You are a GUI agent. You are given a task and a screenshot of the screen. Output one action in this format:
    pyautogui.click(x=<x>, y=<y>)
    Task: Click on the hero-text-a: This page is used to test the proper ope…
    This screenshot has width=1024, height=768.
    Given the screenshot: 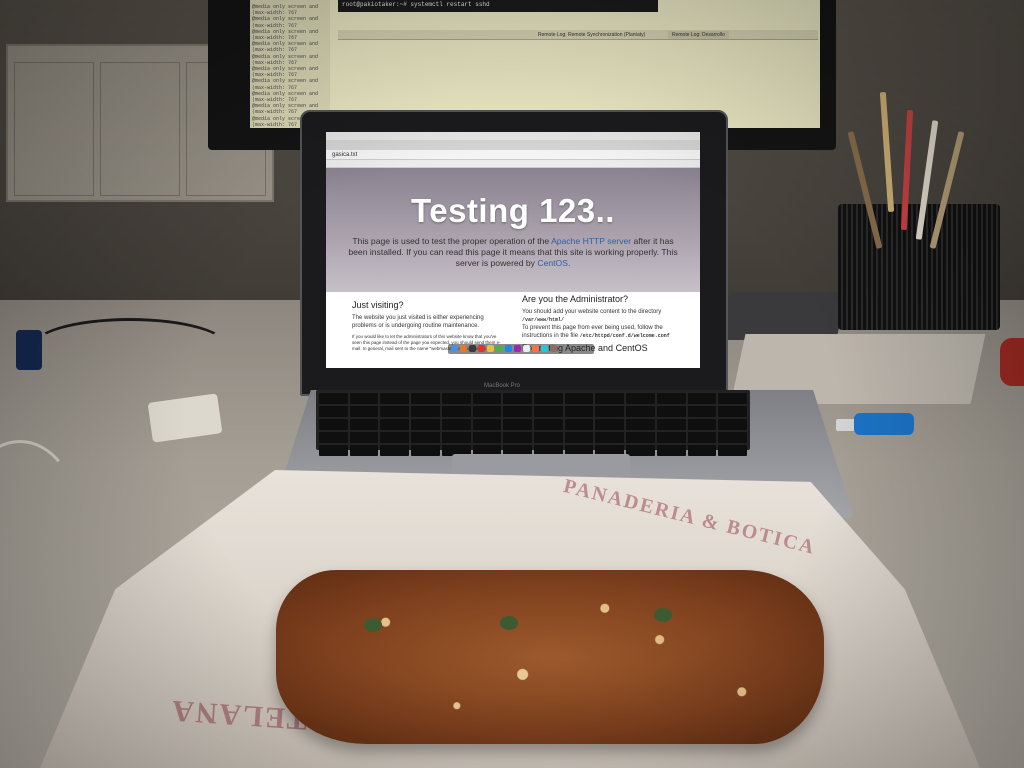 What is the action you would take?
    pyautogui.click(x=452, y=241)
    